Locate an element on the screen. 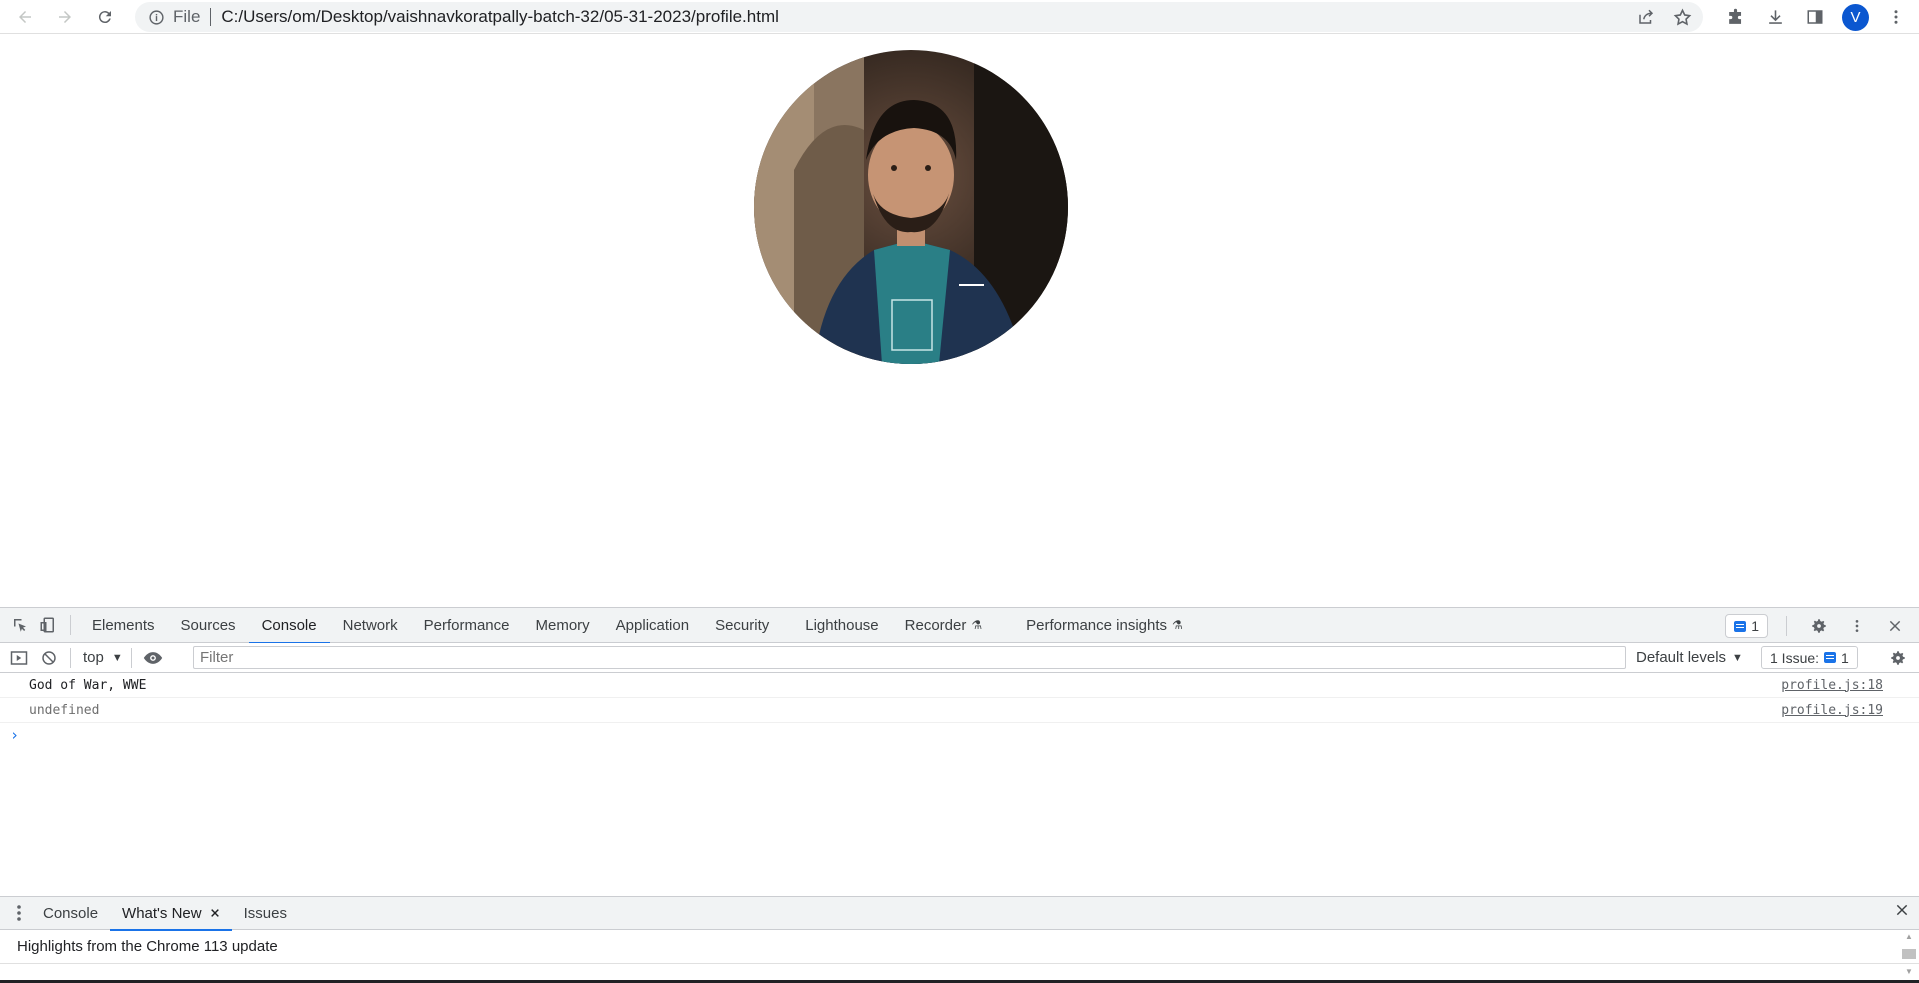  clear-console-icon is located at coordinates (49, 658).